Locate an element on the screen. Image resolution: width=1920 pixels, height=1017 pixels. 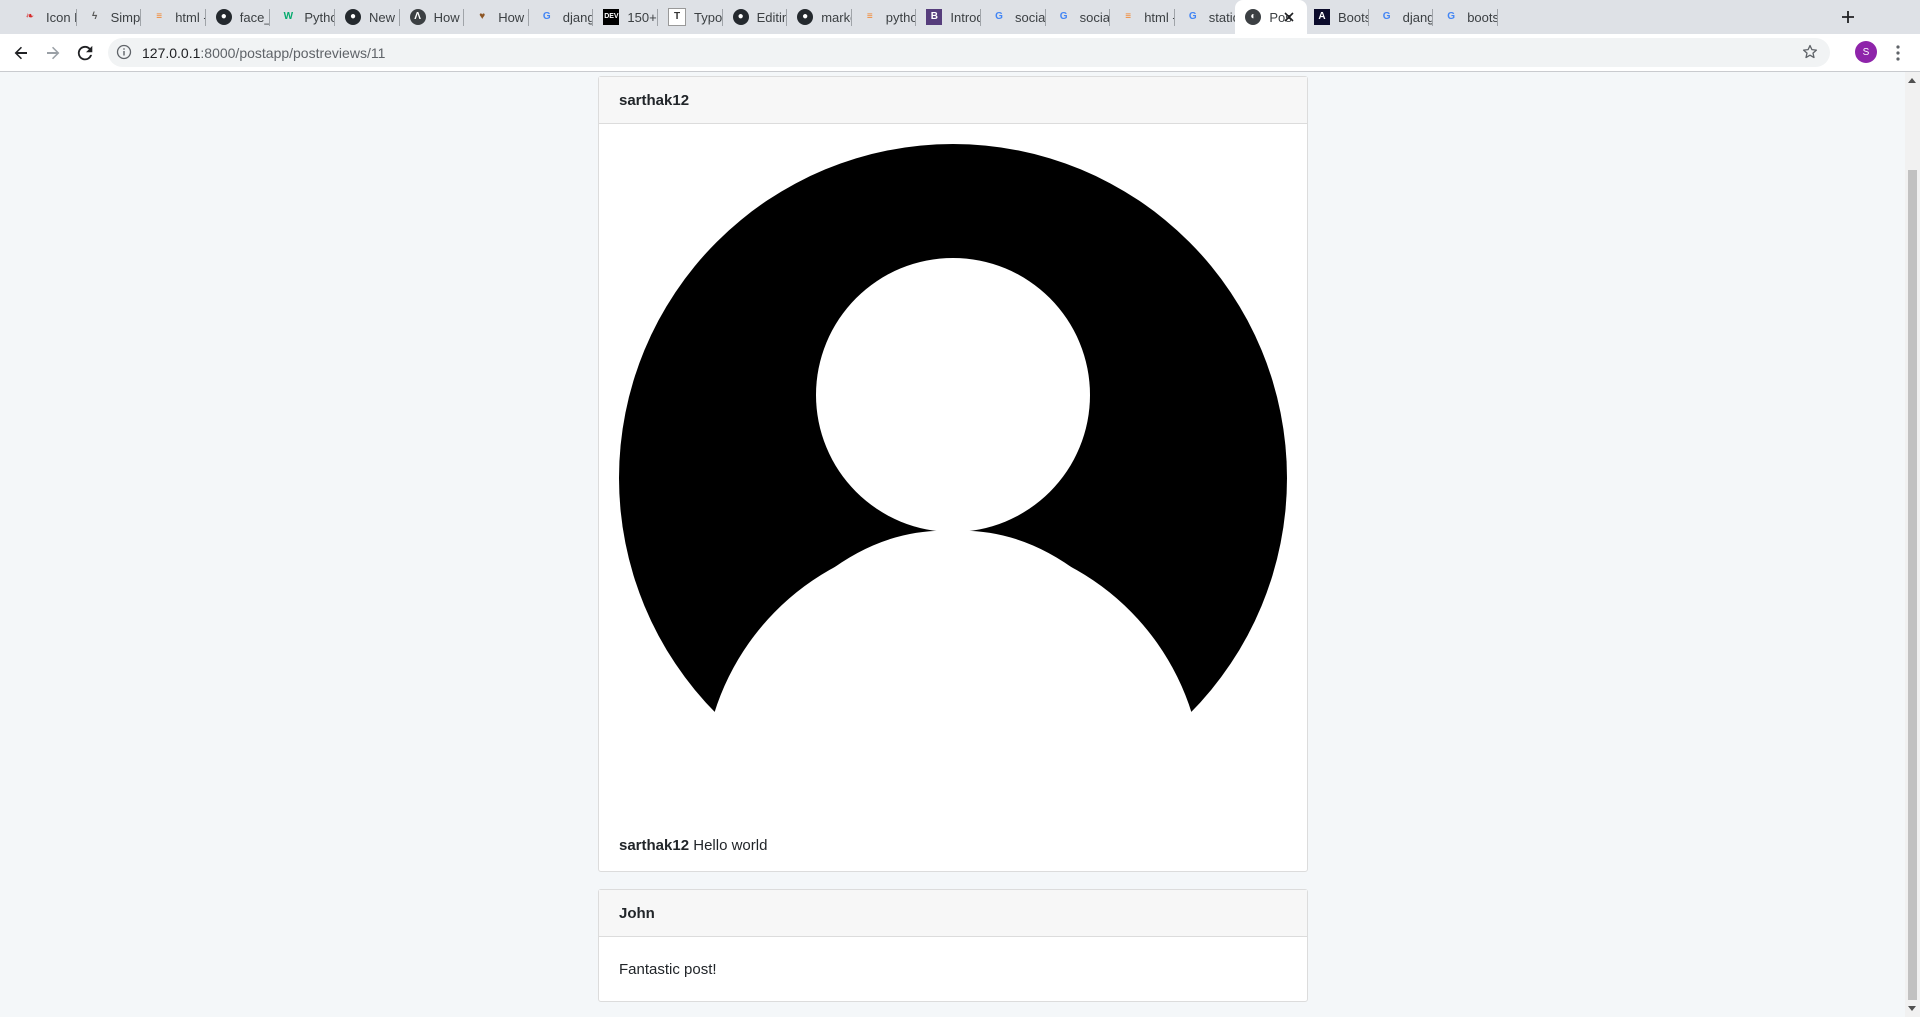
address-bar: 127.0.0.1:8000/postapp/postreviews/11 is located at coordinates (969, 52).